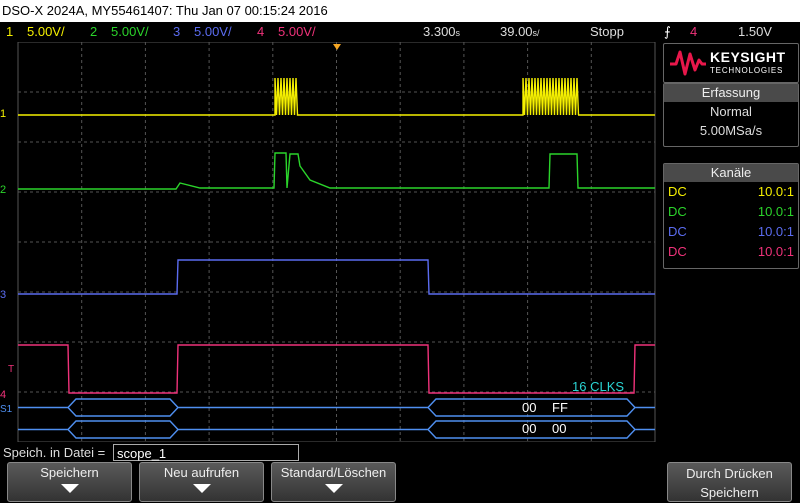 The image size is (800, 503). I want to click on trigger-channel: 4, so click(693, 32).